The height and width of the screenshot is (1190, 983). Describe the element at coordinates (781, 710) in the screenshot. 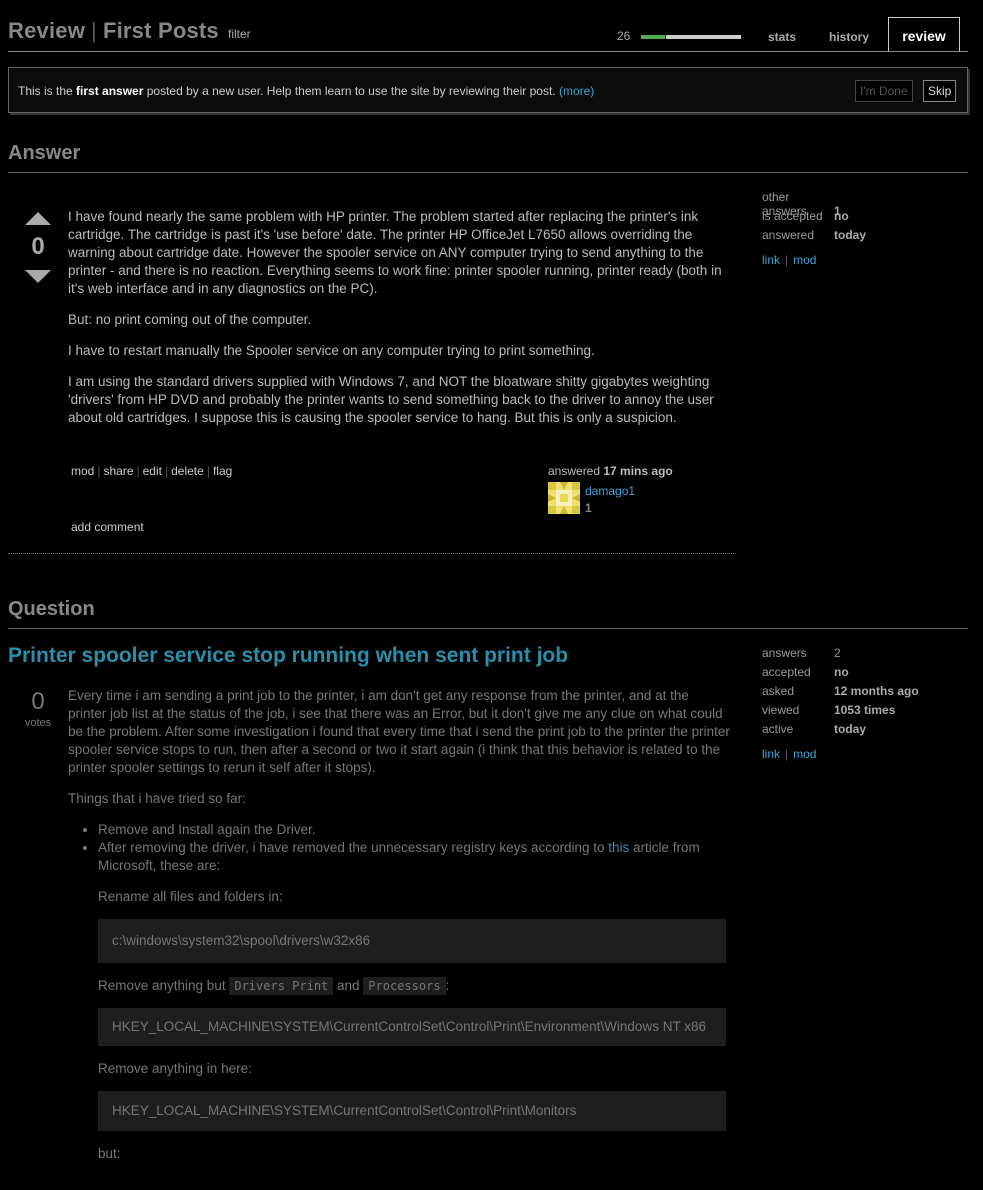

I see `stat-label: viewed` at that location.